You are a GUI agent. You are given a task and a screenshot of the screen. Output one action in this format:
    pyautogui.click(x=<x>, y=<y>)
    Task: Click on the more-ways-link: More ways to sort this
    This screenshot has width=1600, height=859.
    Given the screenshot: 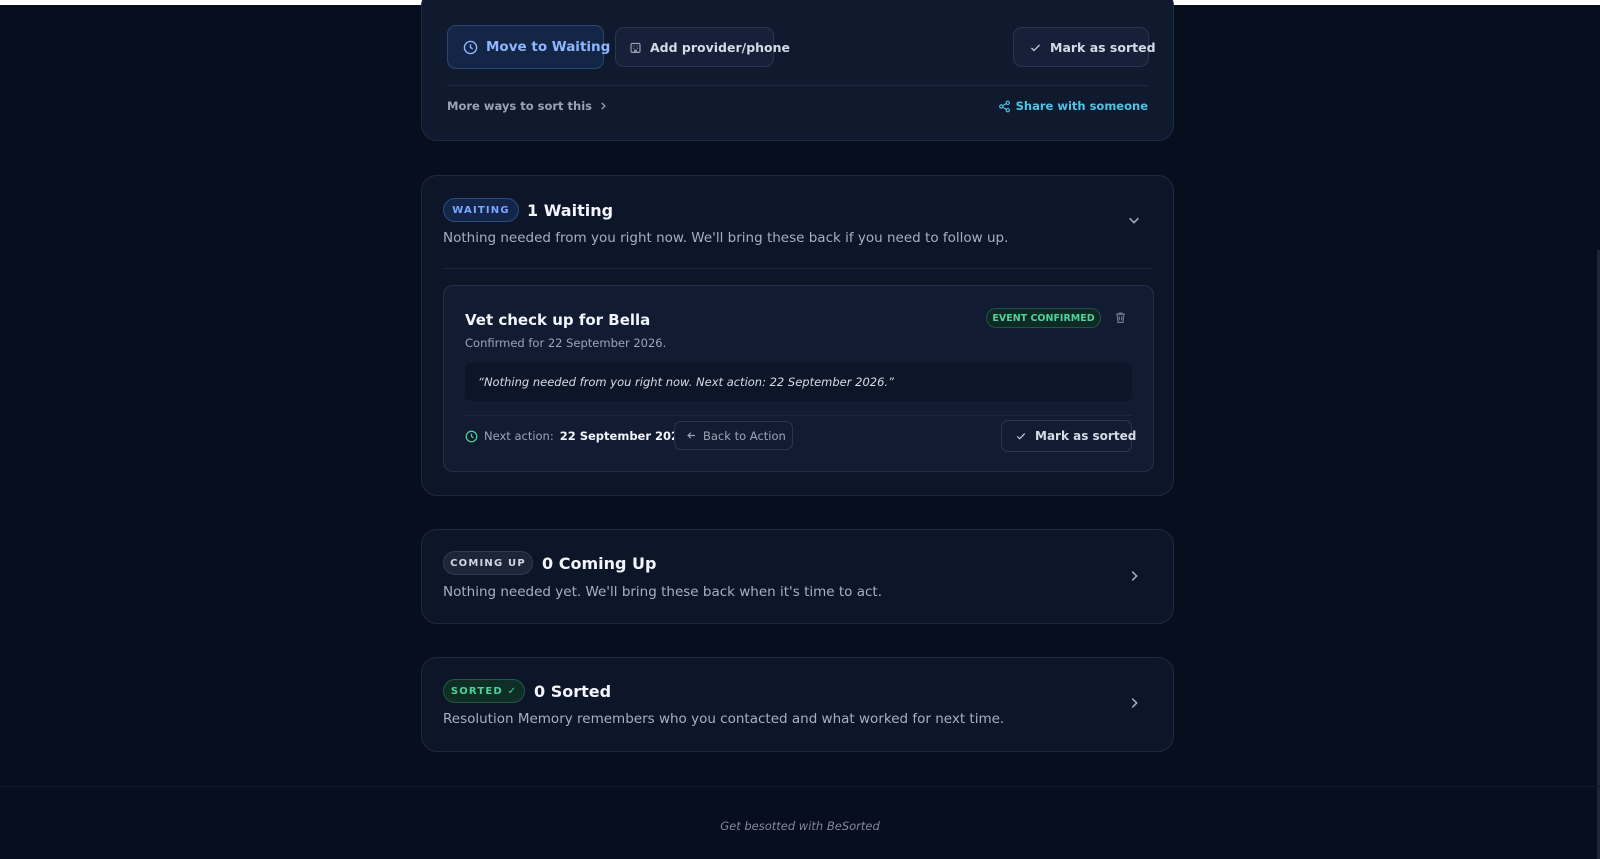 What is the action you would take?
    pyautogui.click(x=527, y=106)
    